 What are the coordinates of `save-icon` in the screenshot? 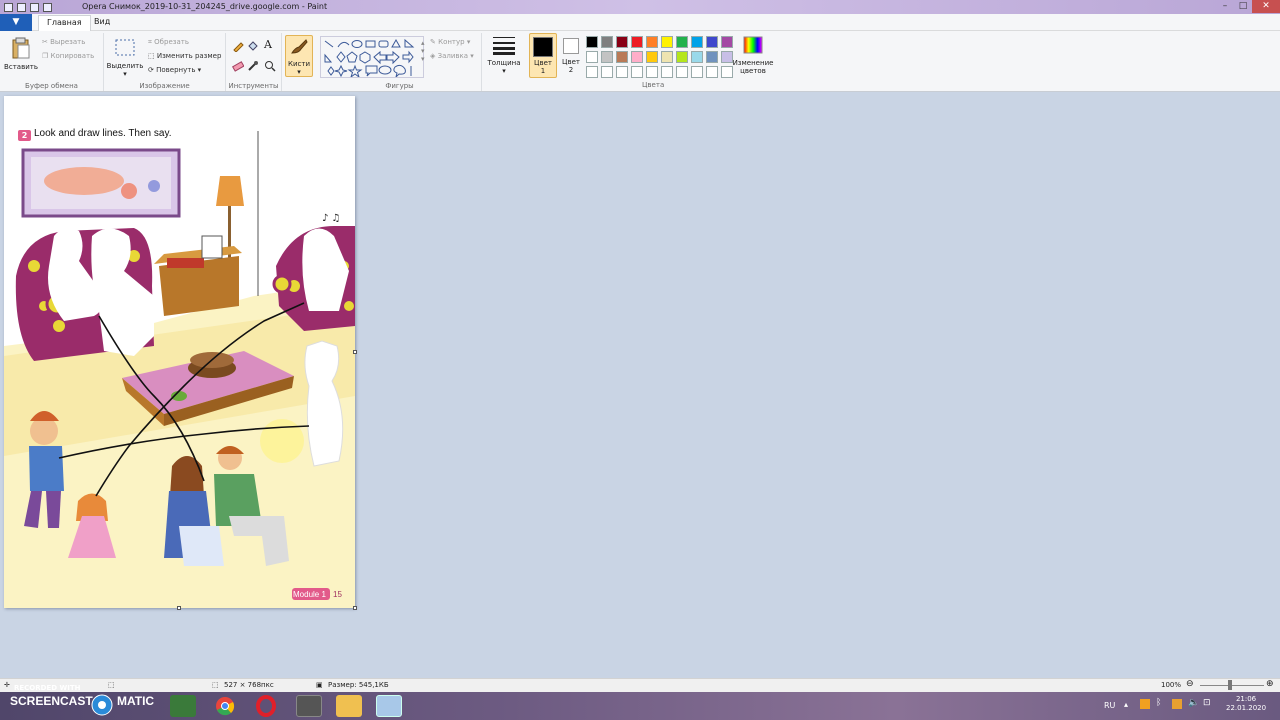 It's located at (21, 7).